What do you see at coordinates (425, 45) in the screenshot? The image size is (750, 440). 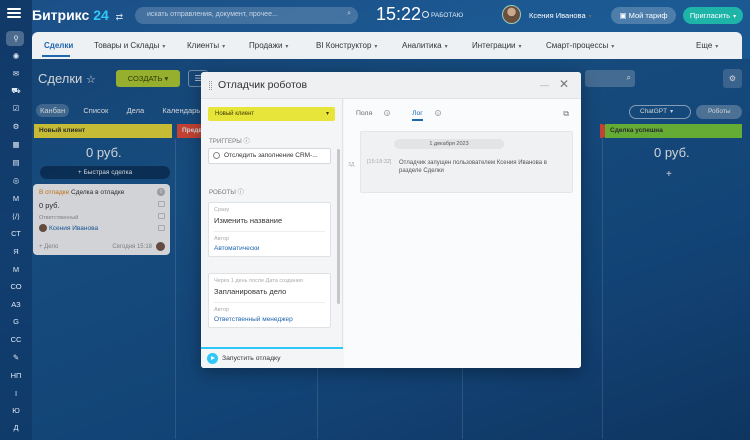 I see `nav-item-analytics: Аналитика ▾` at bounding box center [425, 45].